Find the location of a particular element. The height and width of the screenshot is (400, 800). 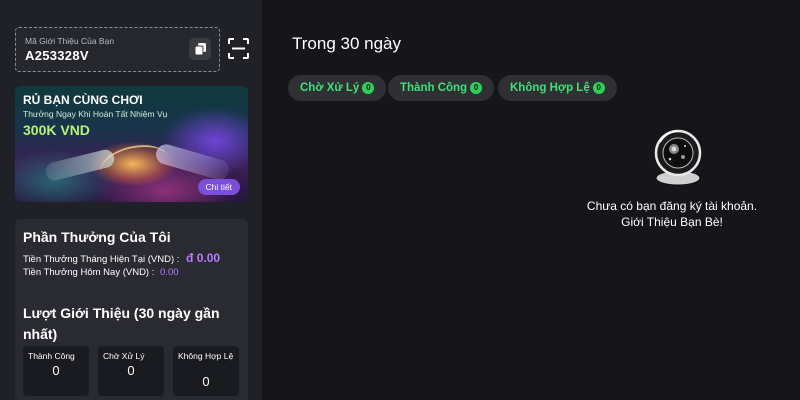

tab-invalid: Không Hợp Lệ 0 is located at coordinates (557, 88).